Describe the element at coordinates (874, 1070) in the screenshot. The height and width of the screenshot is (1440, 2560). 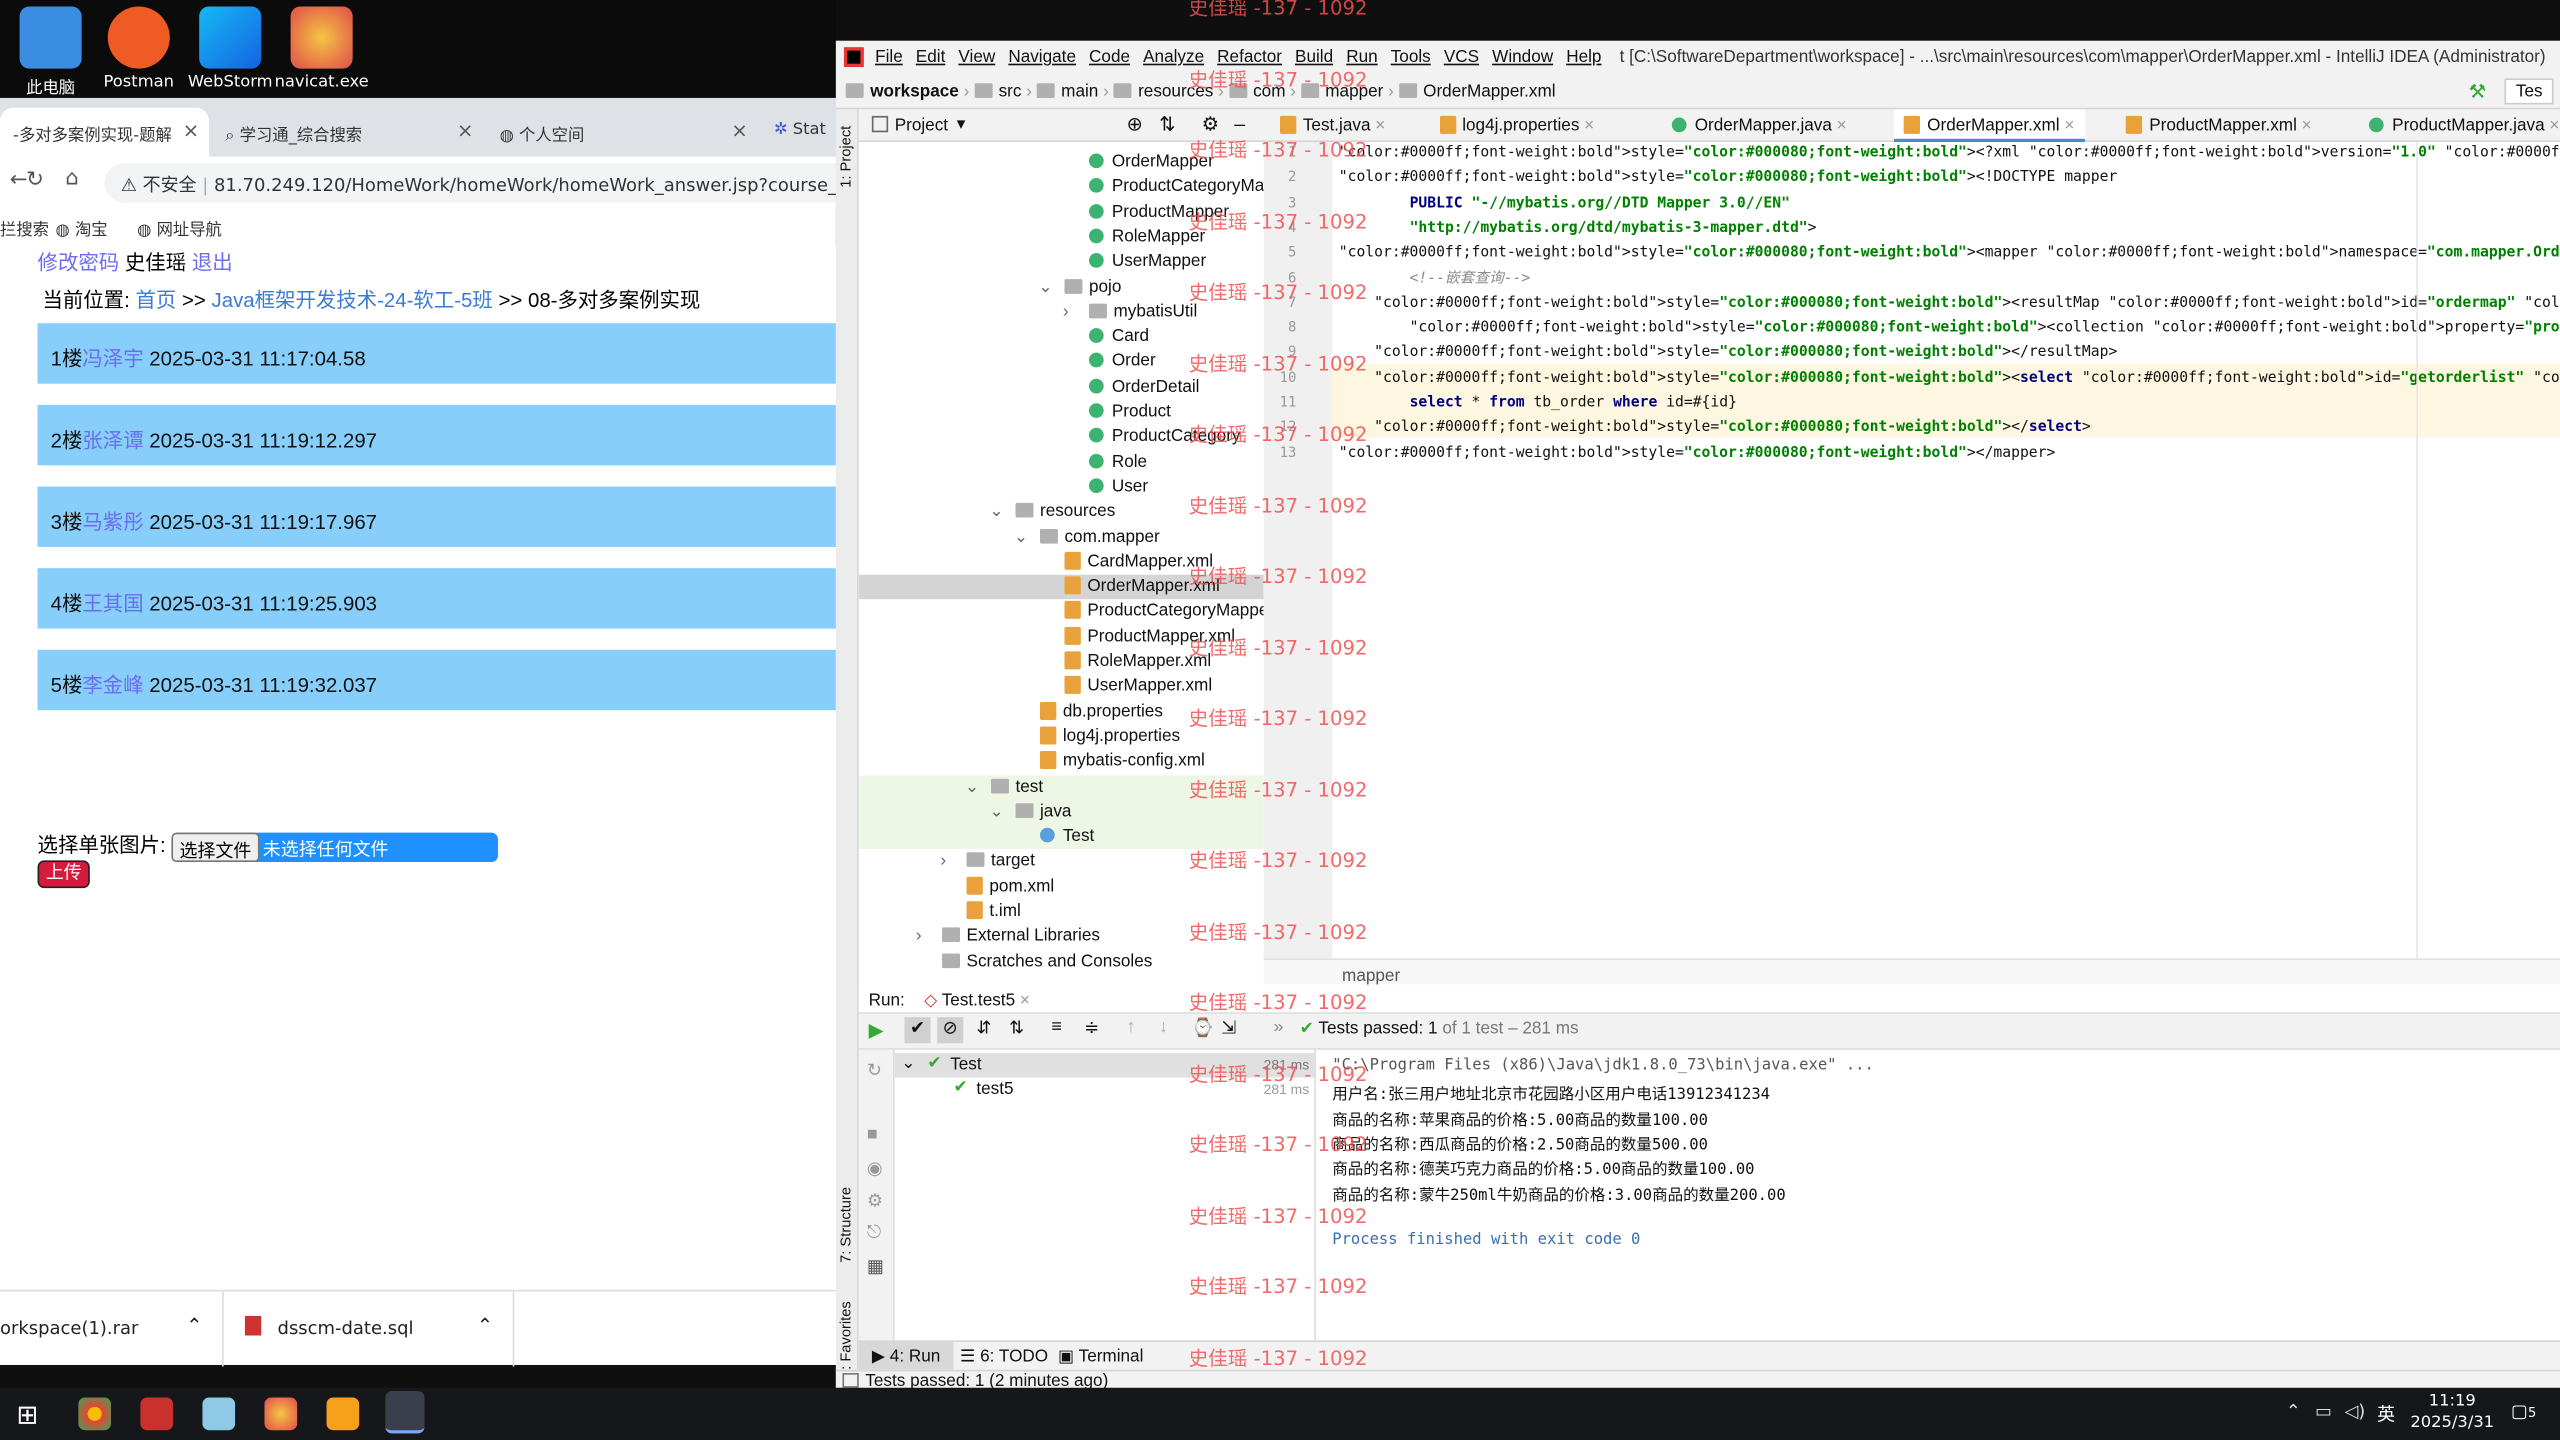
I see `refresh-icon: ↻` at that location.